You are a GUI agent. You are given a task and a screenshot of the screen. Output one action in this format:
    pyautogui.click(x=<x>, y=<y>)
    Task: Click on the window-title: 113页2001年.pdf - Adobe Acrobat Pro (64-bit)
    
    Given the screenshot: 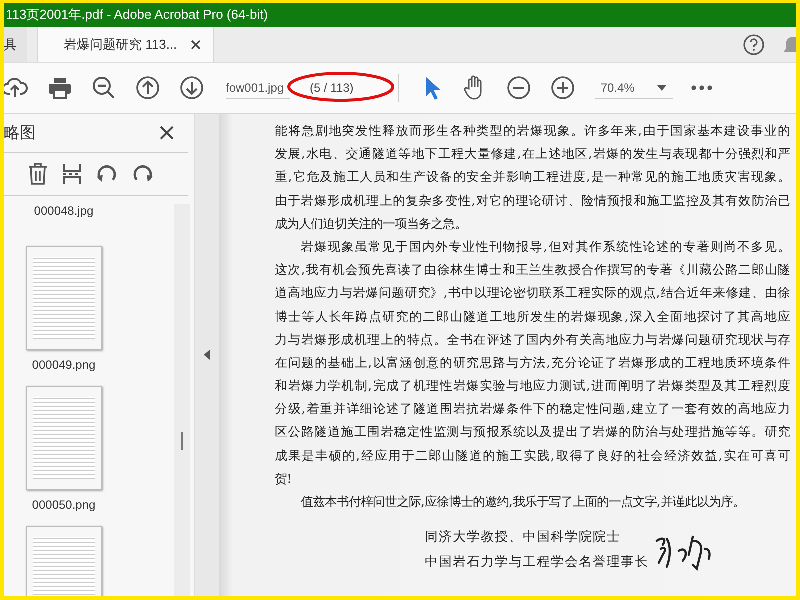 What is the action you would take?
    pyautogui.click(x=137, y=15)
    